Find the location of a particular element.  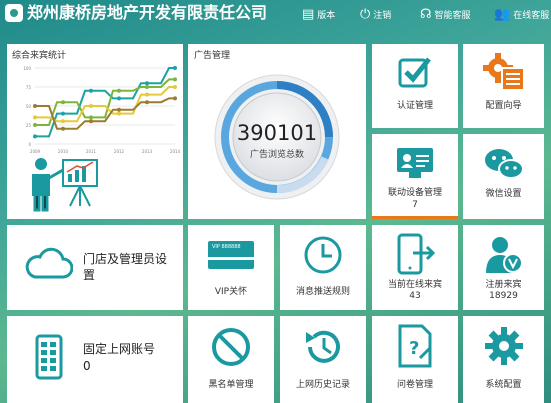

registered-count: 18929 is located at coordinates (503, 296).